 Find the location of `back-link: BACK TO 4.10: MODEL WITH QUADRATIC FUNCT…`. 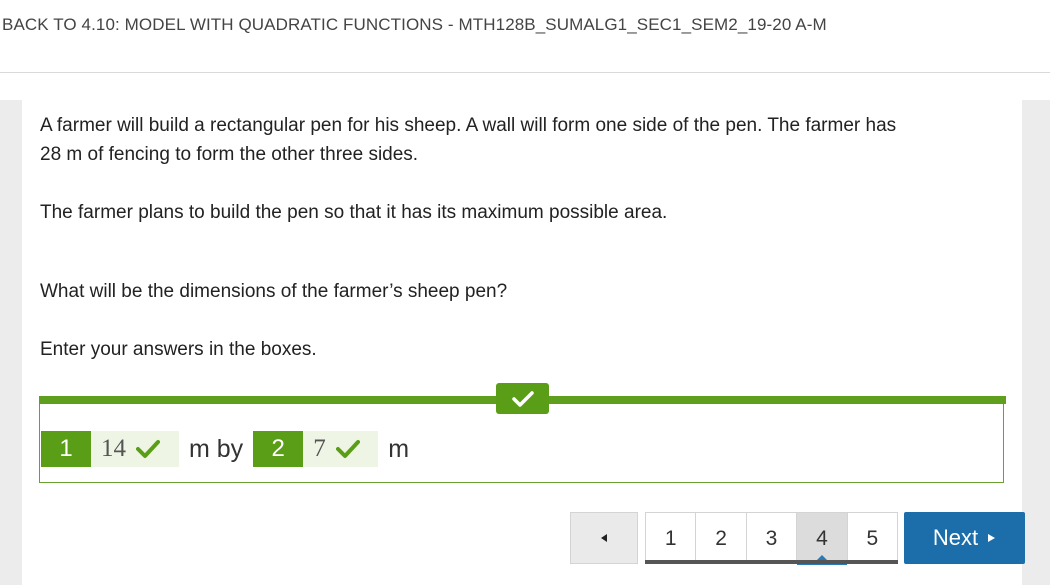

back-link: BACK TO 4.10: MODEL WITH QUADRATIC FUNCT… is located at coordinates (414, 25).